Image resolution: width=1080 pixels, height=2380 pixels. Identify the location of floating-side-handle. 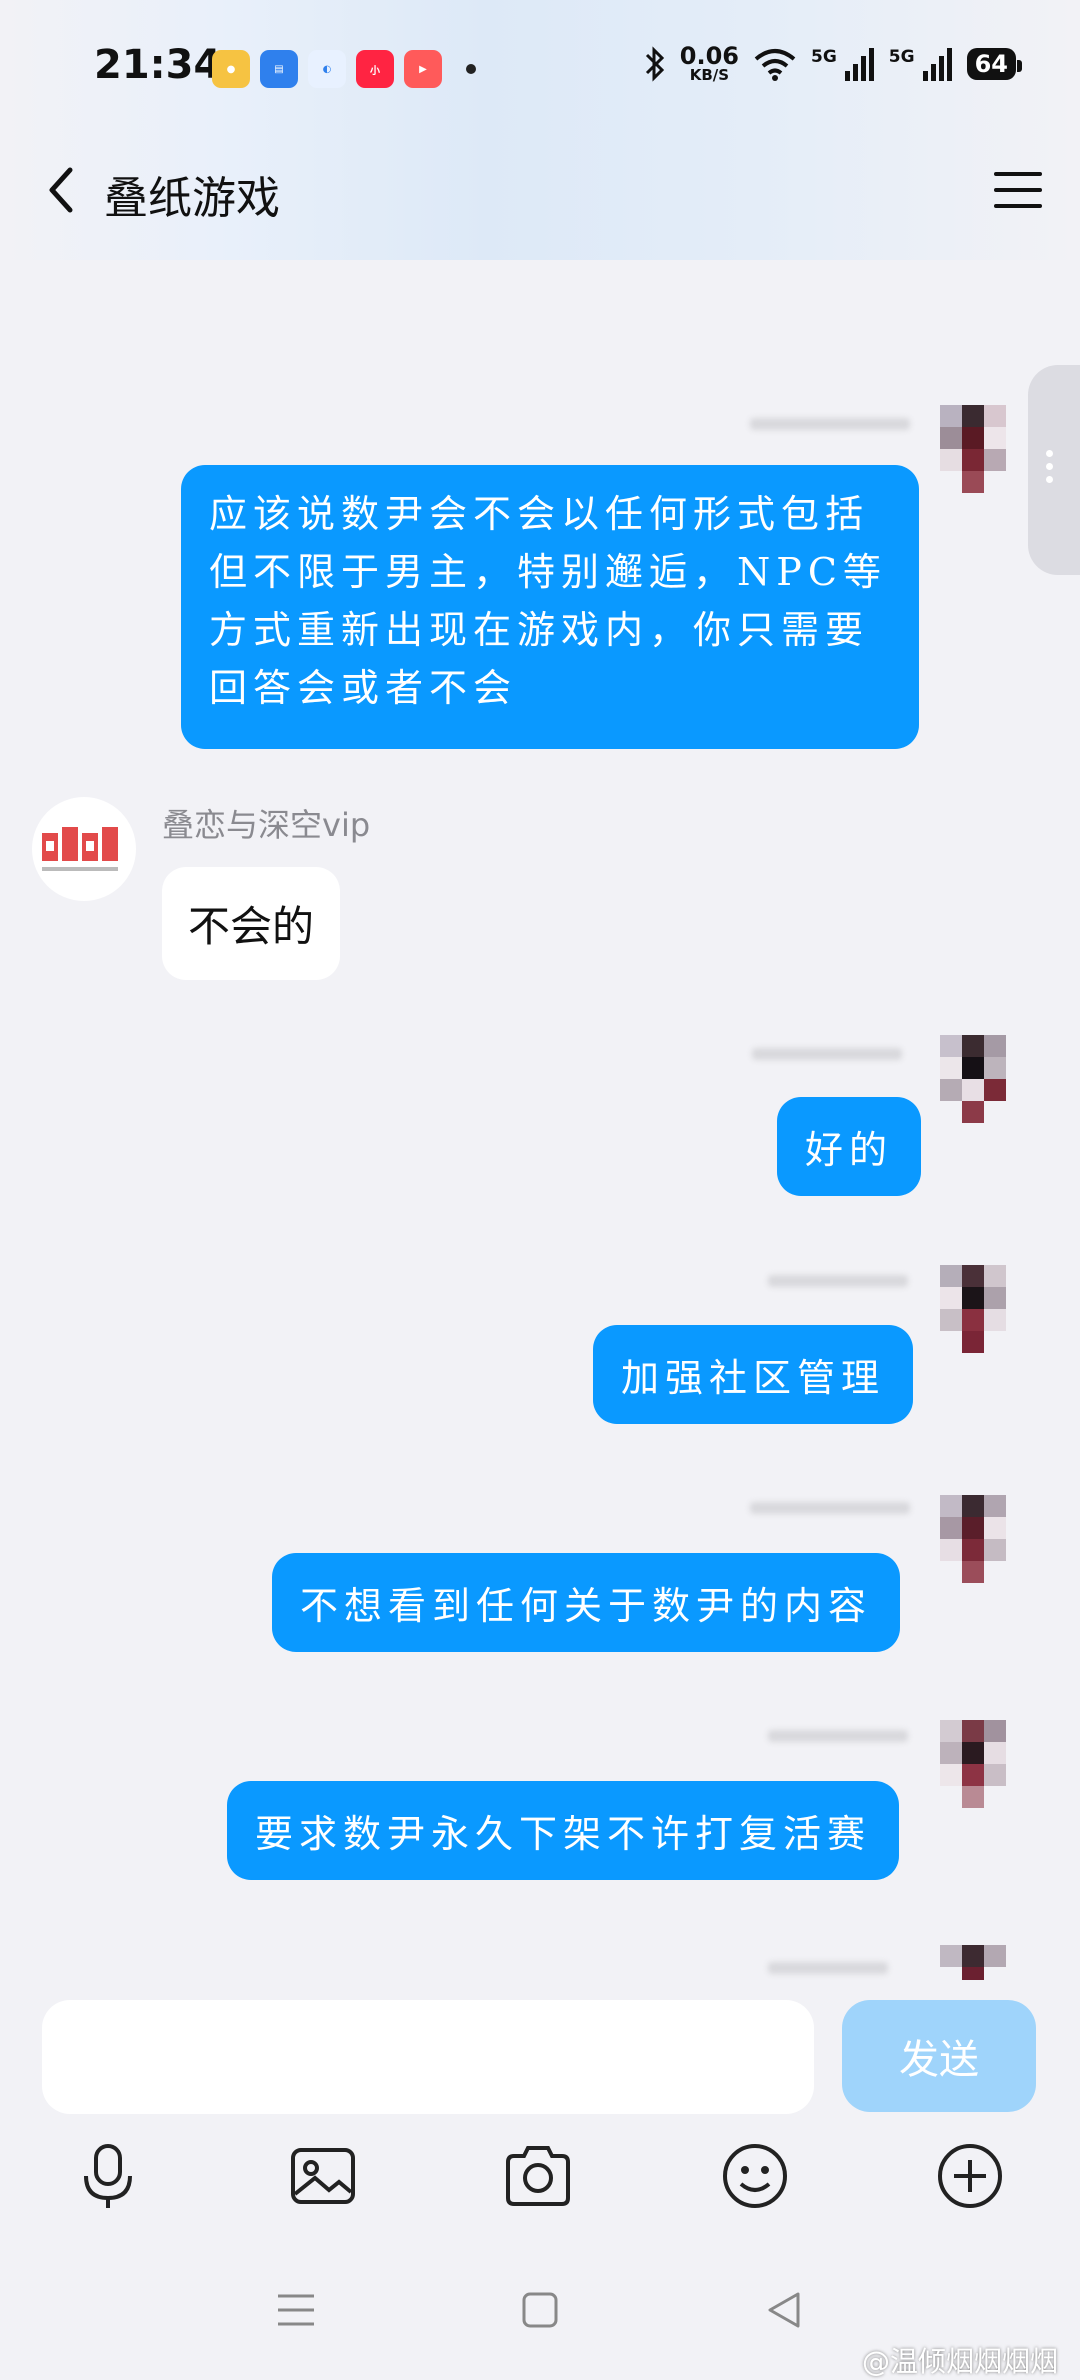
(1054, 470).